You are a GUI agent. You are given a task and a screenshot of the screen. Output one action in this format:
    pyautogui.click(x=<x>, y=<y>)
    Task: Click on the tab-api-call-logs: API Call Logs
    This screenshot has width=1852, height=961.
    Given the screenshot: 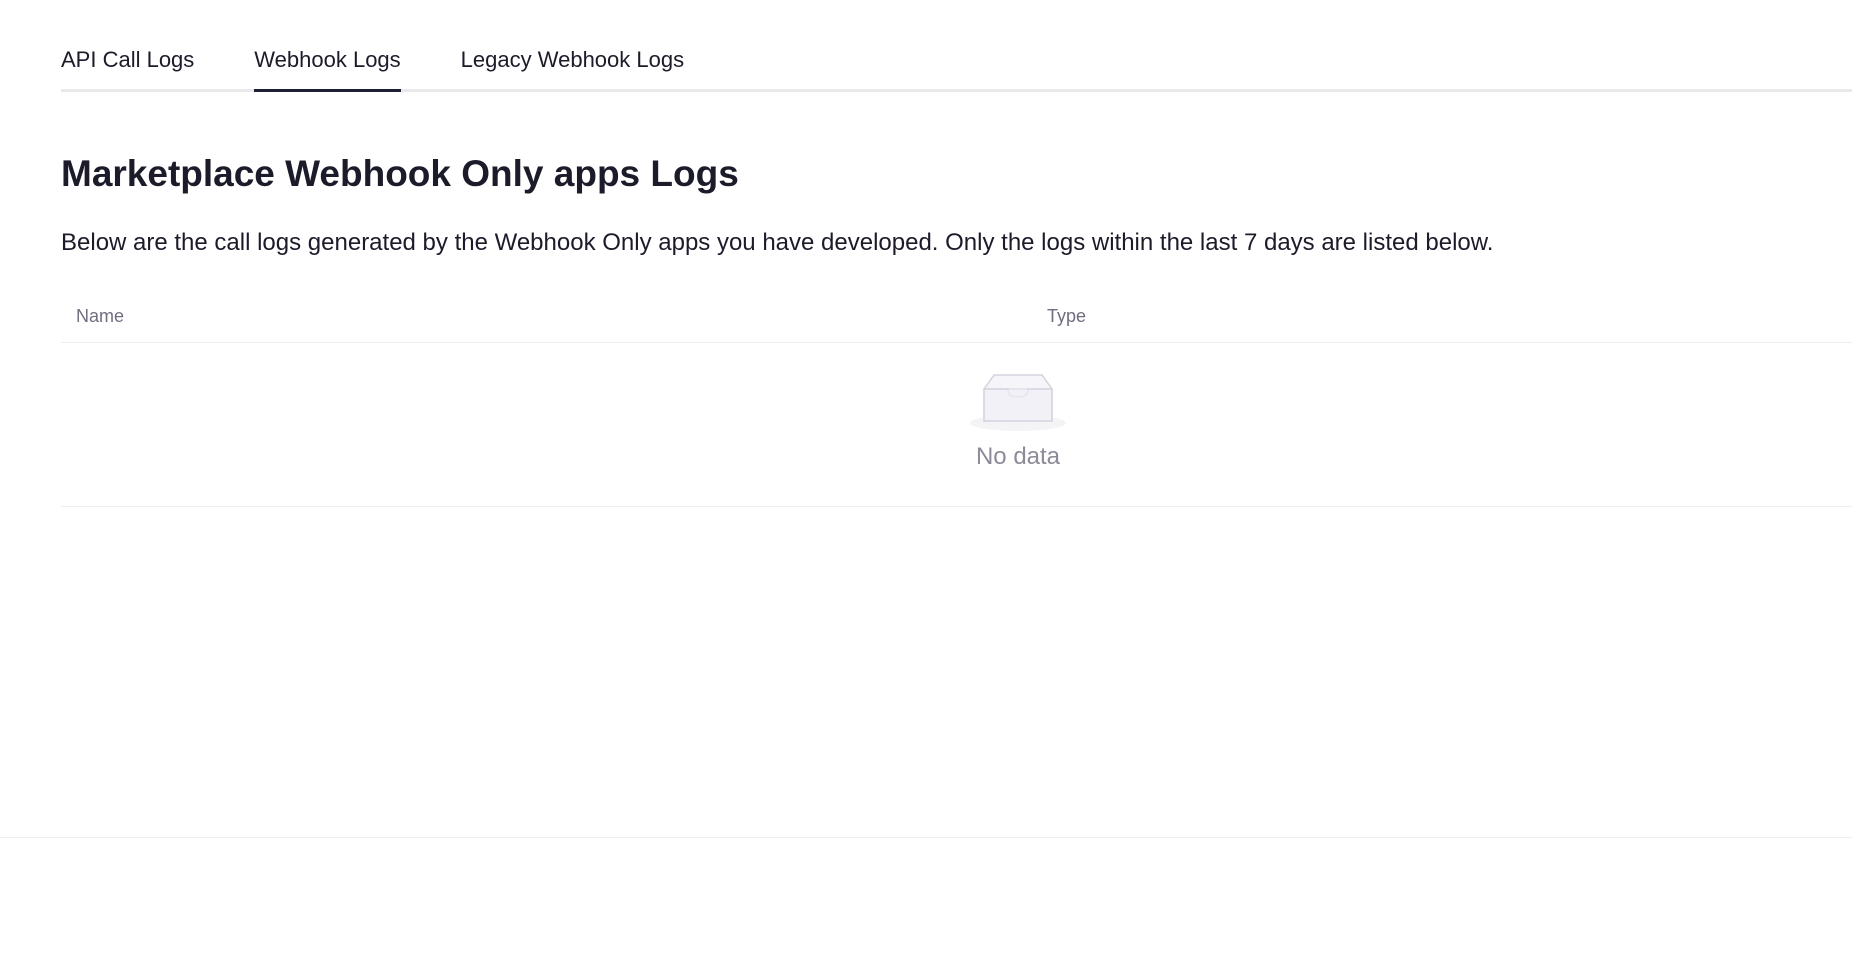 What is the action you would take?
    pyautogui.click(x=127, y=64)
    